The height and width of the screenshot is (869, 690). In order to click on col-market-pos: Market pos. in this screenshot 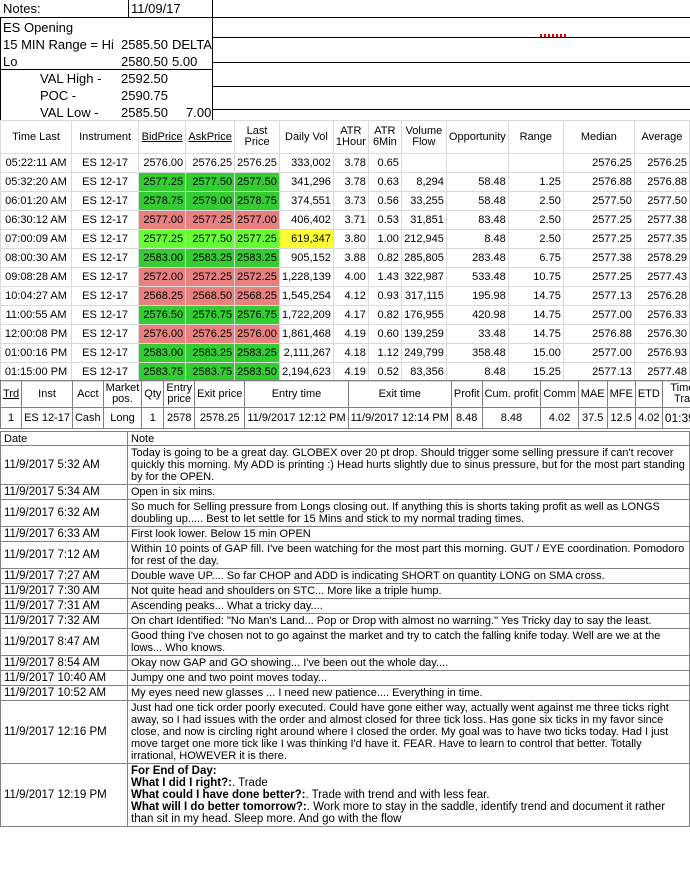, I will do `click(122, 394)`.